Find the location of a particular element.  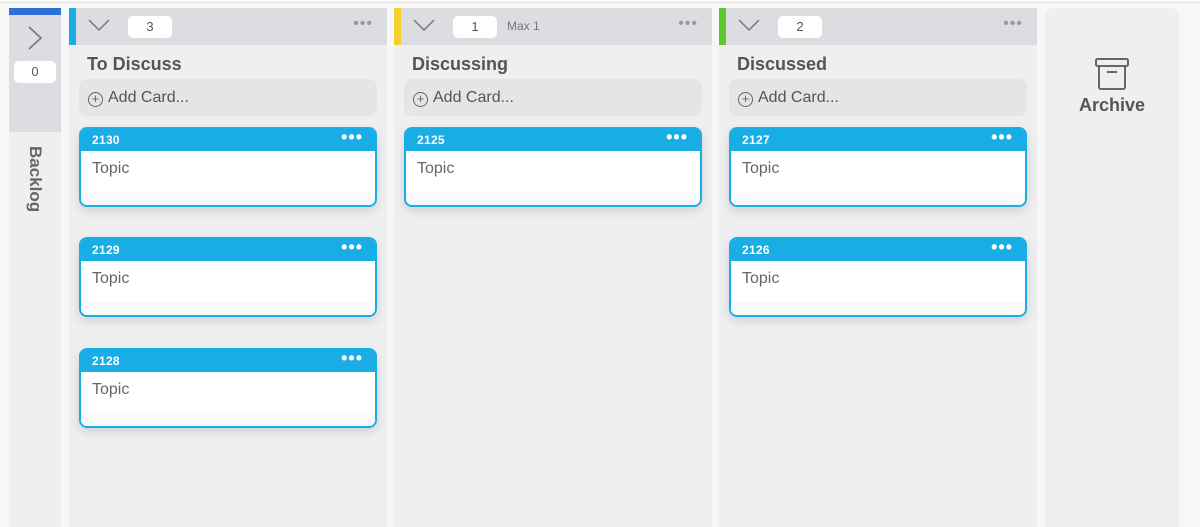

card-id: 2125 is located at coordinates (431, 140).